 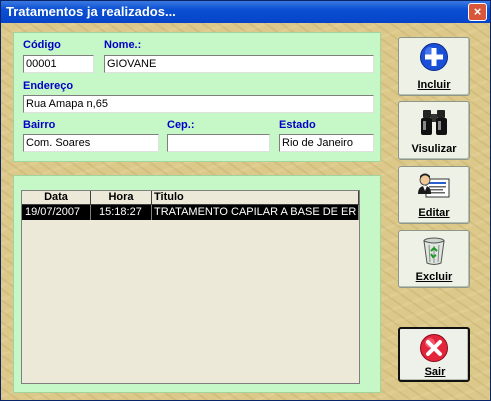 I want to click on incluir-button: Incluir, so click(x=434, y=66).